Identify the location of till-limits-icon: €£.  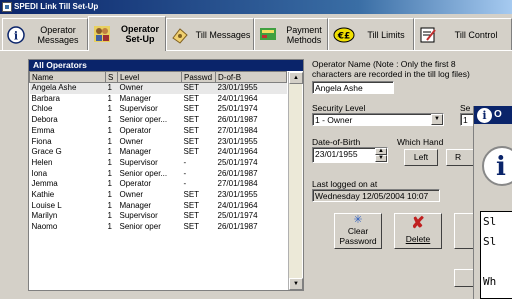
(344, 35).